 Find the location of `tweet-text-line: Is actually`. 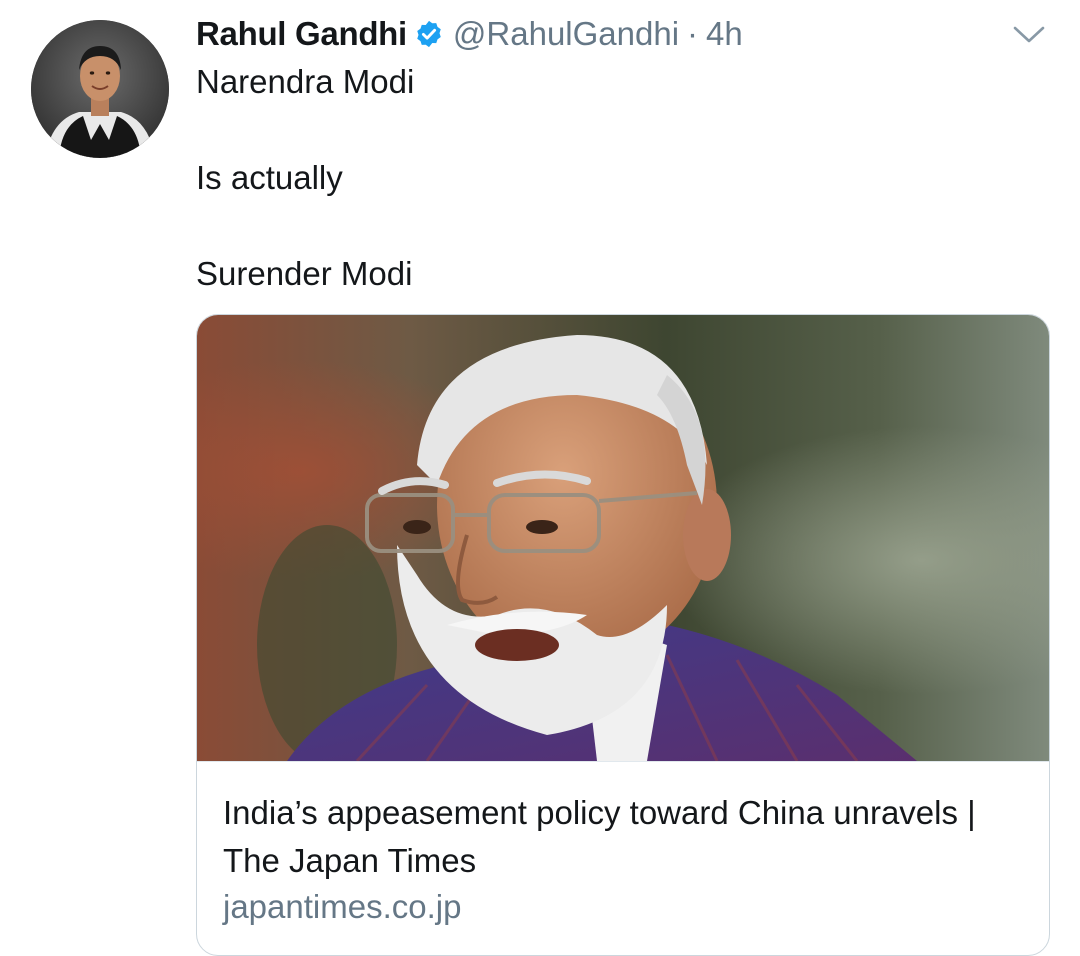

tweet-text-line: Is actually is located at coordinates (269, 177).